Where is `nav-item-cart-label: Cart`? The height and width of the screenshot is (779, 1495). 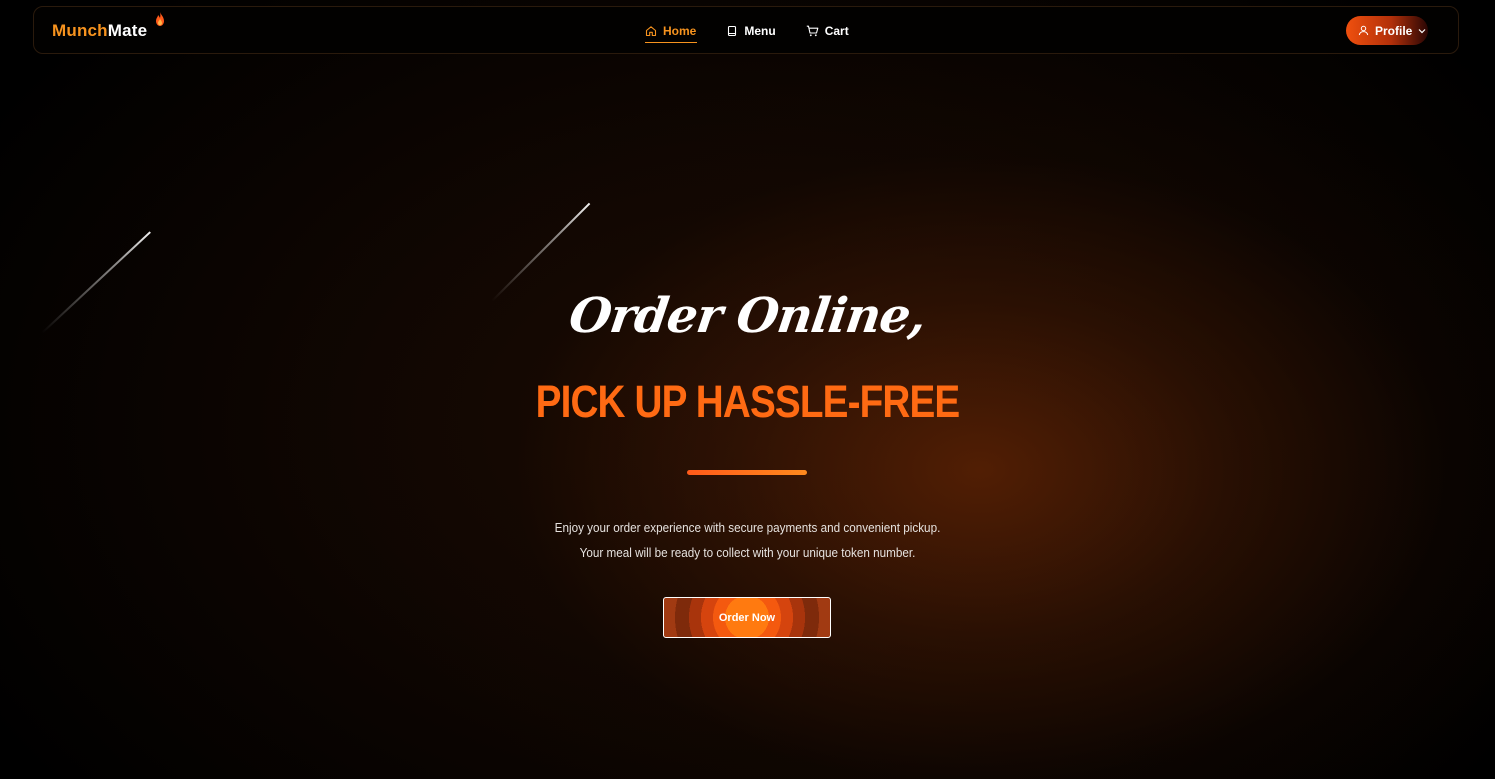
nav-item-cart-label: Cart is located at coordinates (836, 31).